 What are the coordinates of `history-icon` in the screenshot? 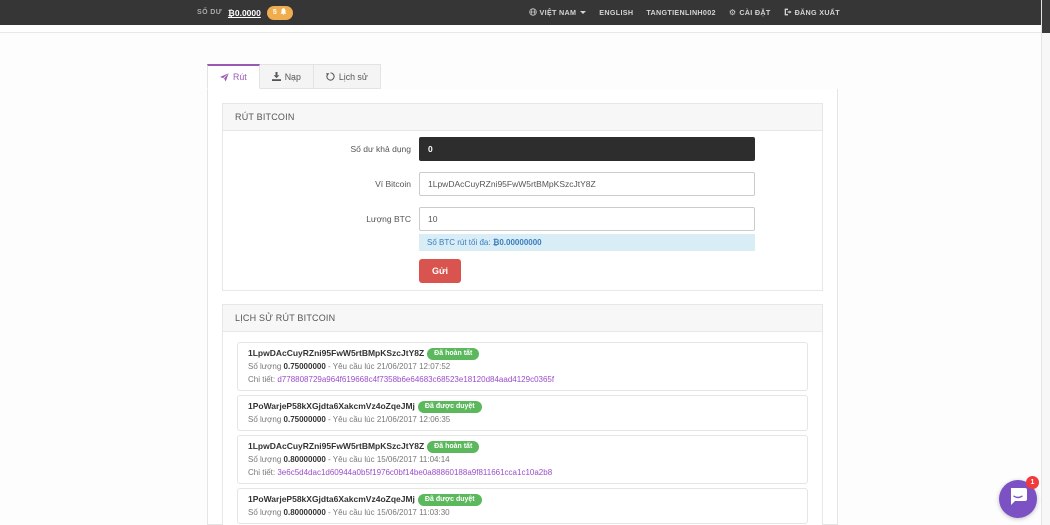 It's located at (330, 76).